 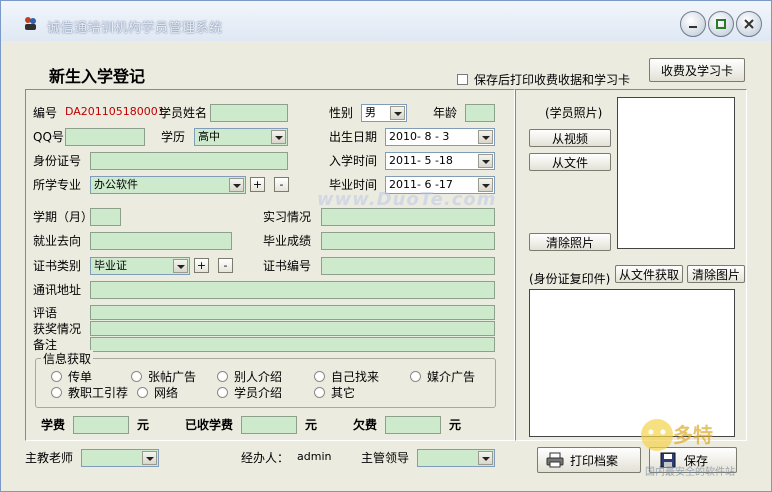 What do you see at coordinates (172, 377) in the screenshot?
I see `radio-label: 张帖广告` at bounding box center [172, 377].